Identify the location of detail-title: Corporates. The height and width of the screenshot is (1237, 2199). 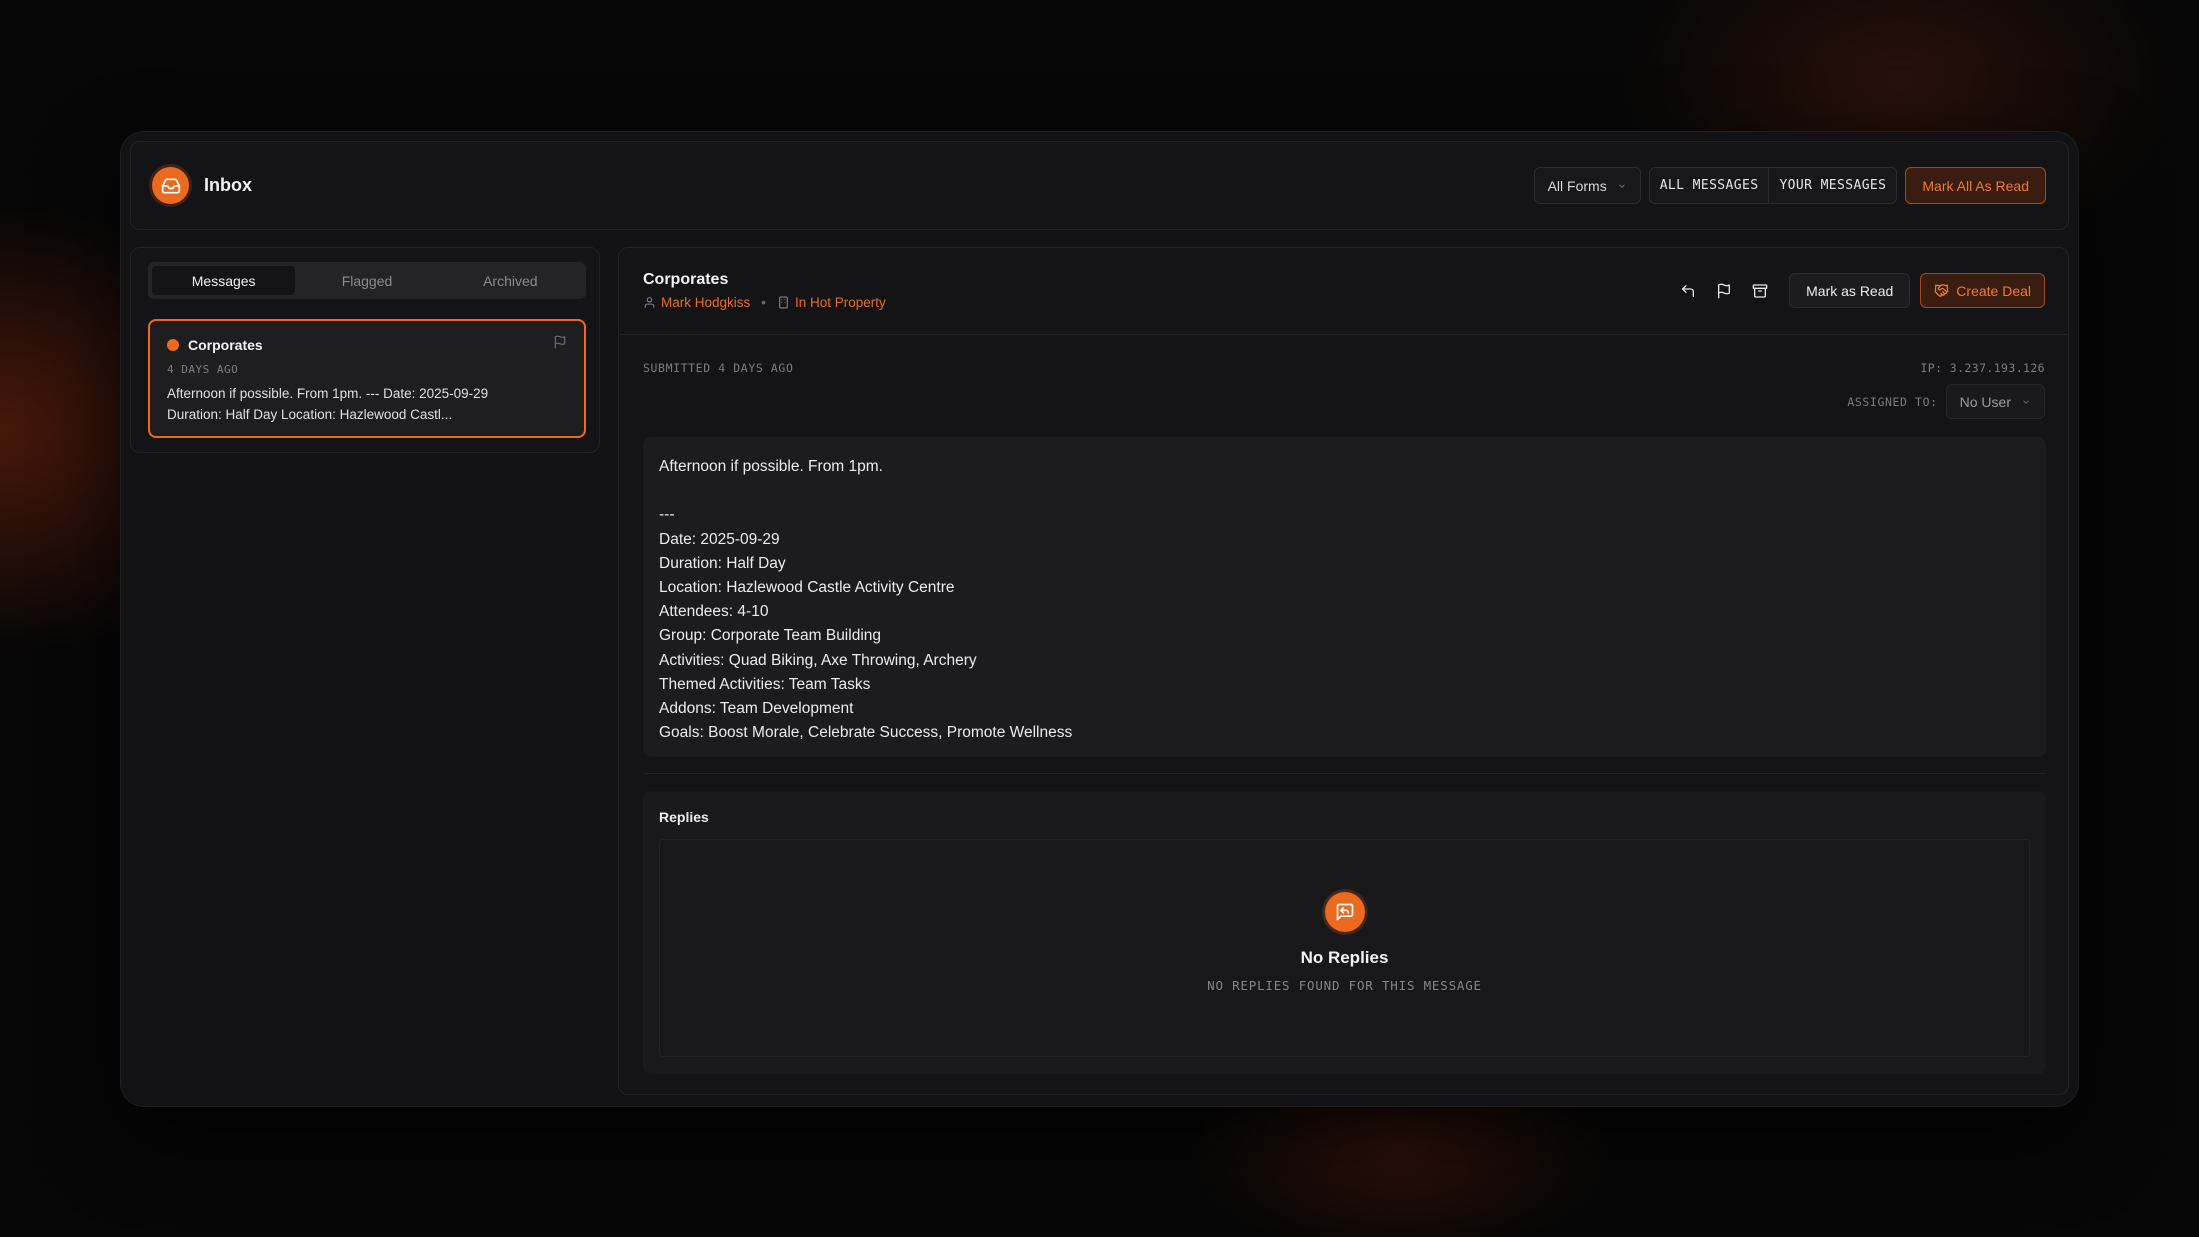
(686, 279).